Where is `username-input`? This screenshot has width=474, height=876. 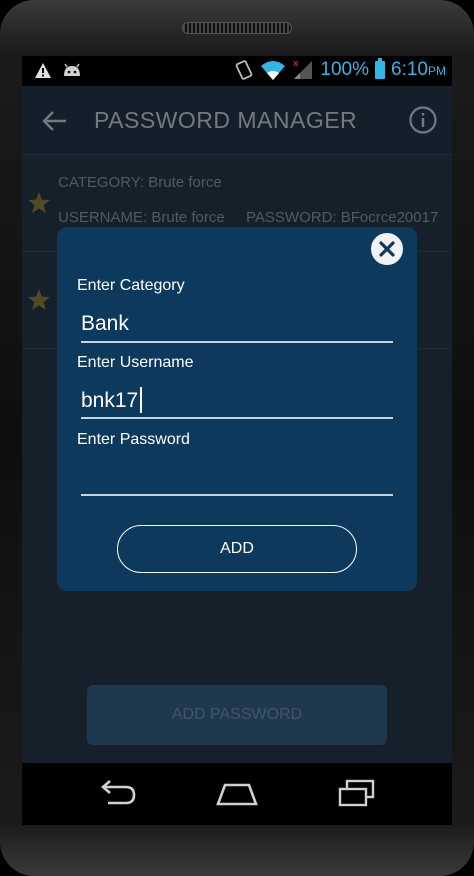 username-input is located at coordinates (237, 401).